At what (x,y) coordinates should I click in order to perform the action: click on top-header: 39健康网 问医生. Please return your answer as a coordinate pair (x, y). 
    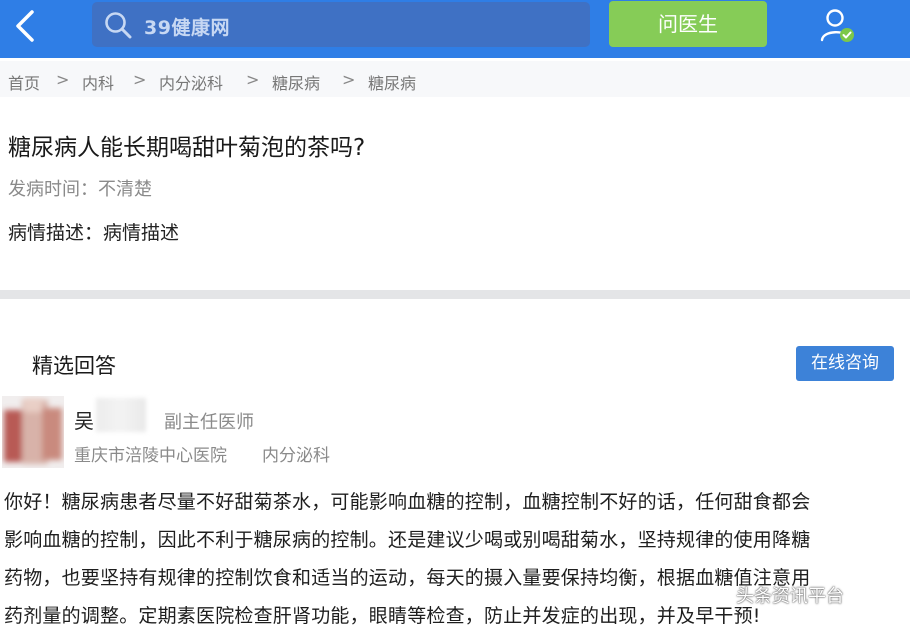
    Looking at the image, I should click on (455, 29).